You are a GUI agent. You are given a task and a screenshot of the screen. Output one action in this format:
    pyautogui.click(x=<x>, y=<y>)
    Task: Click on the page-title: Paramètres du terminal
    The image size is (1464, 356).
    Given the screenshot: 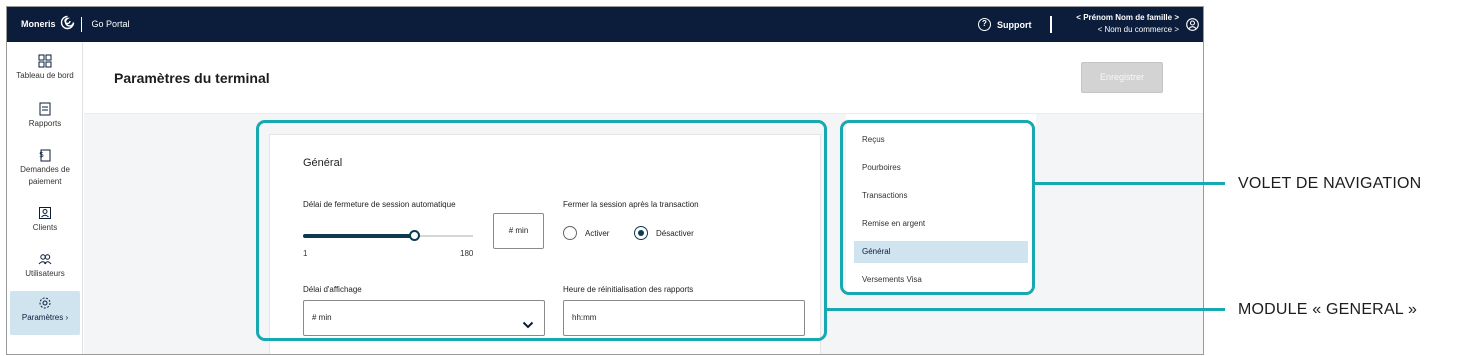 What is the action you would take?
    pyautogui.click(x=192, y=78)
    